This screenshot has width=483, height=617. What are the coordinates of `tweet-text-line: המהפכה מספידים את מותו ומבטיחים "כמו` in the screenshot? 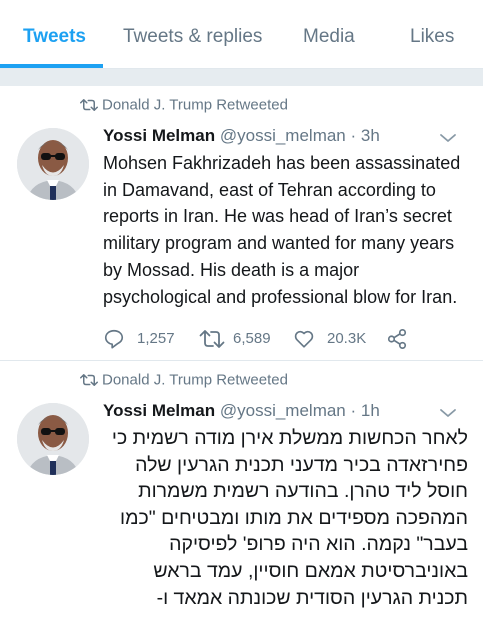 It's located at (294, 517).